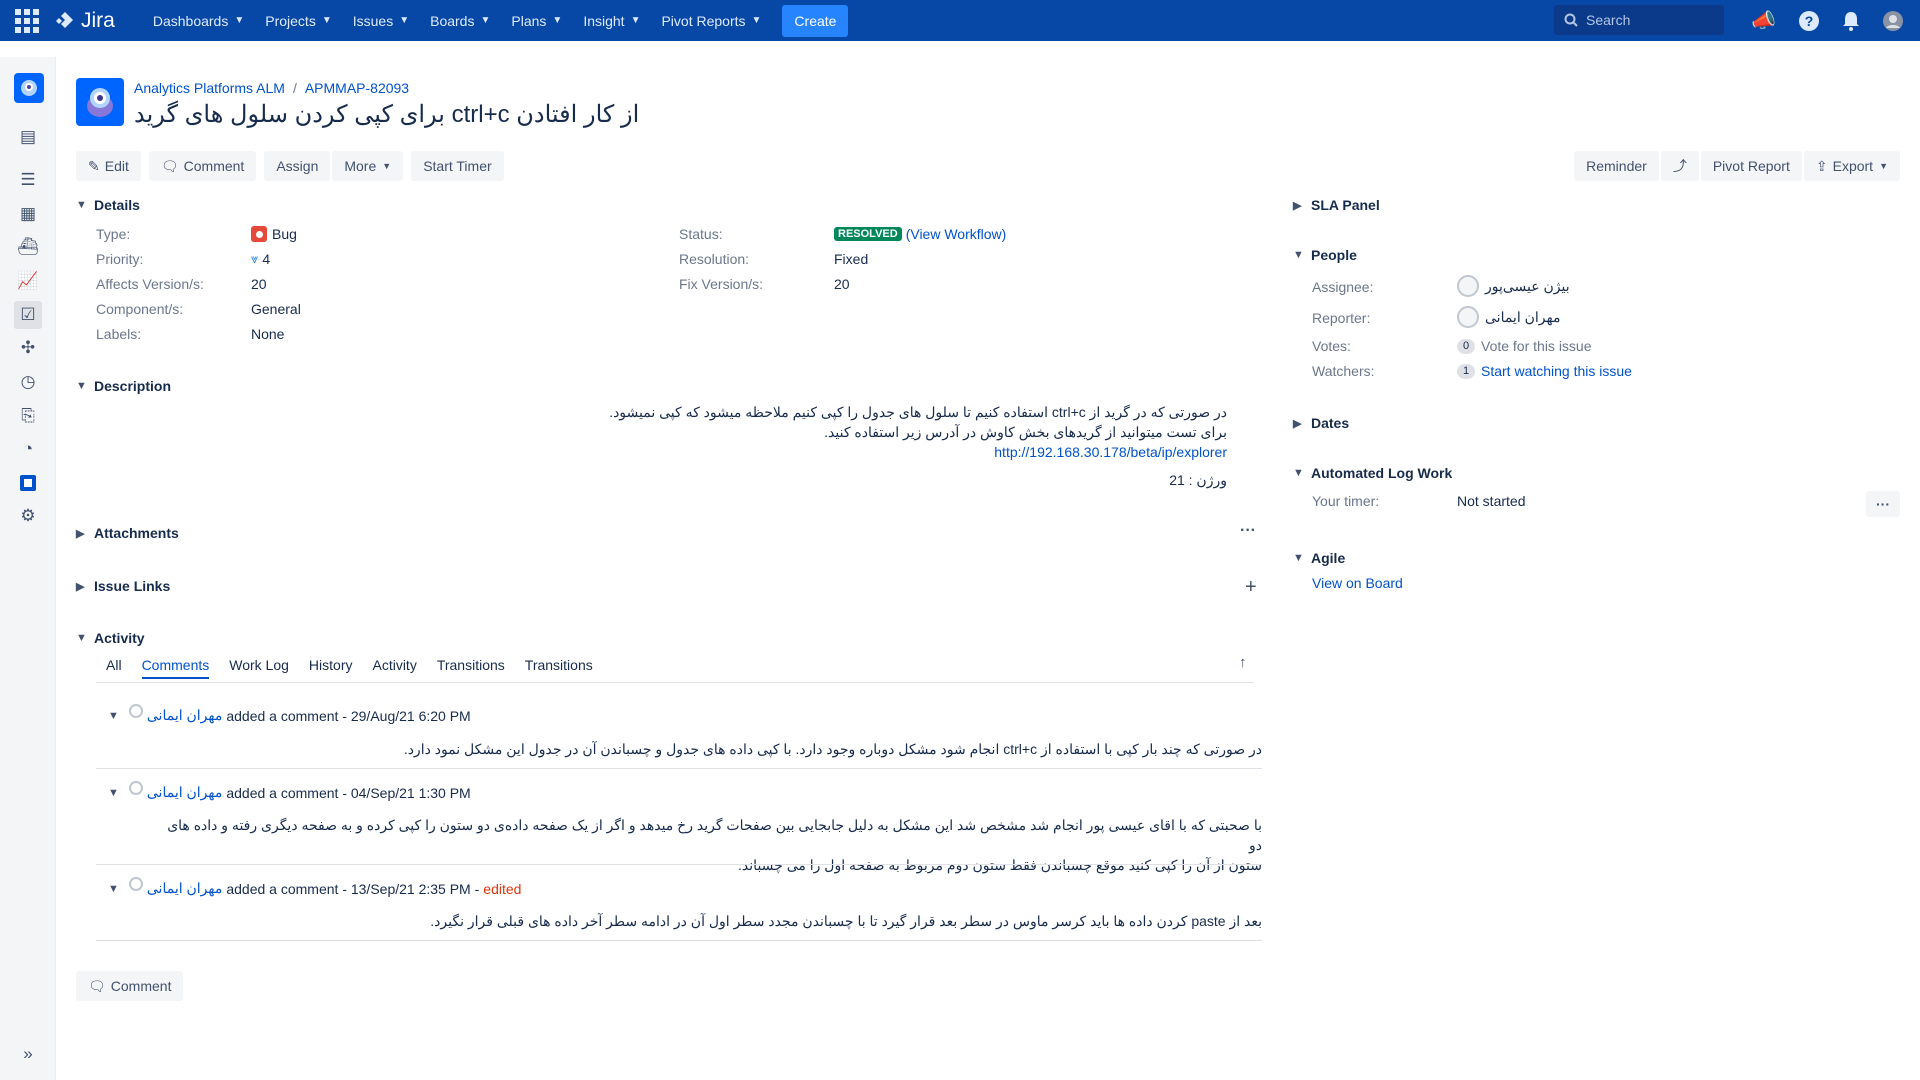 This screenshot has height=1080, width=1920. I want to click on help-icon: ?, so click(1809, 21).